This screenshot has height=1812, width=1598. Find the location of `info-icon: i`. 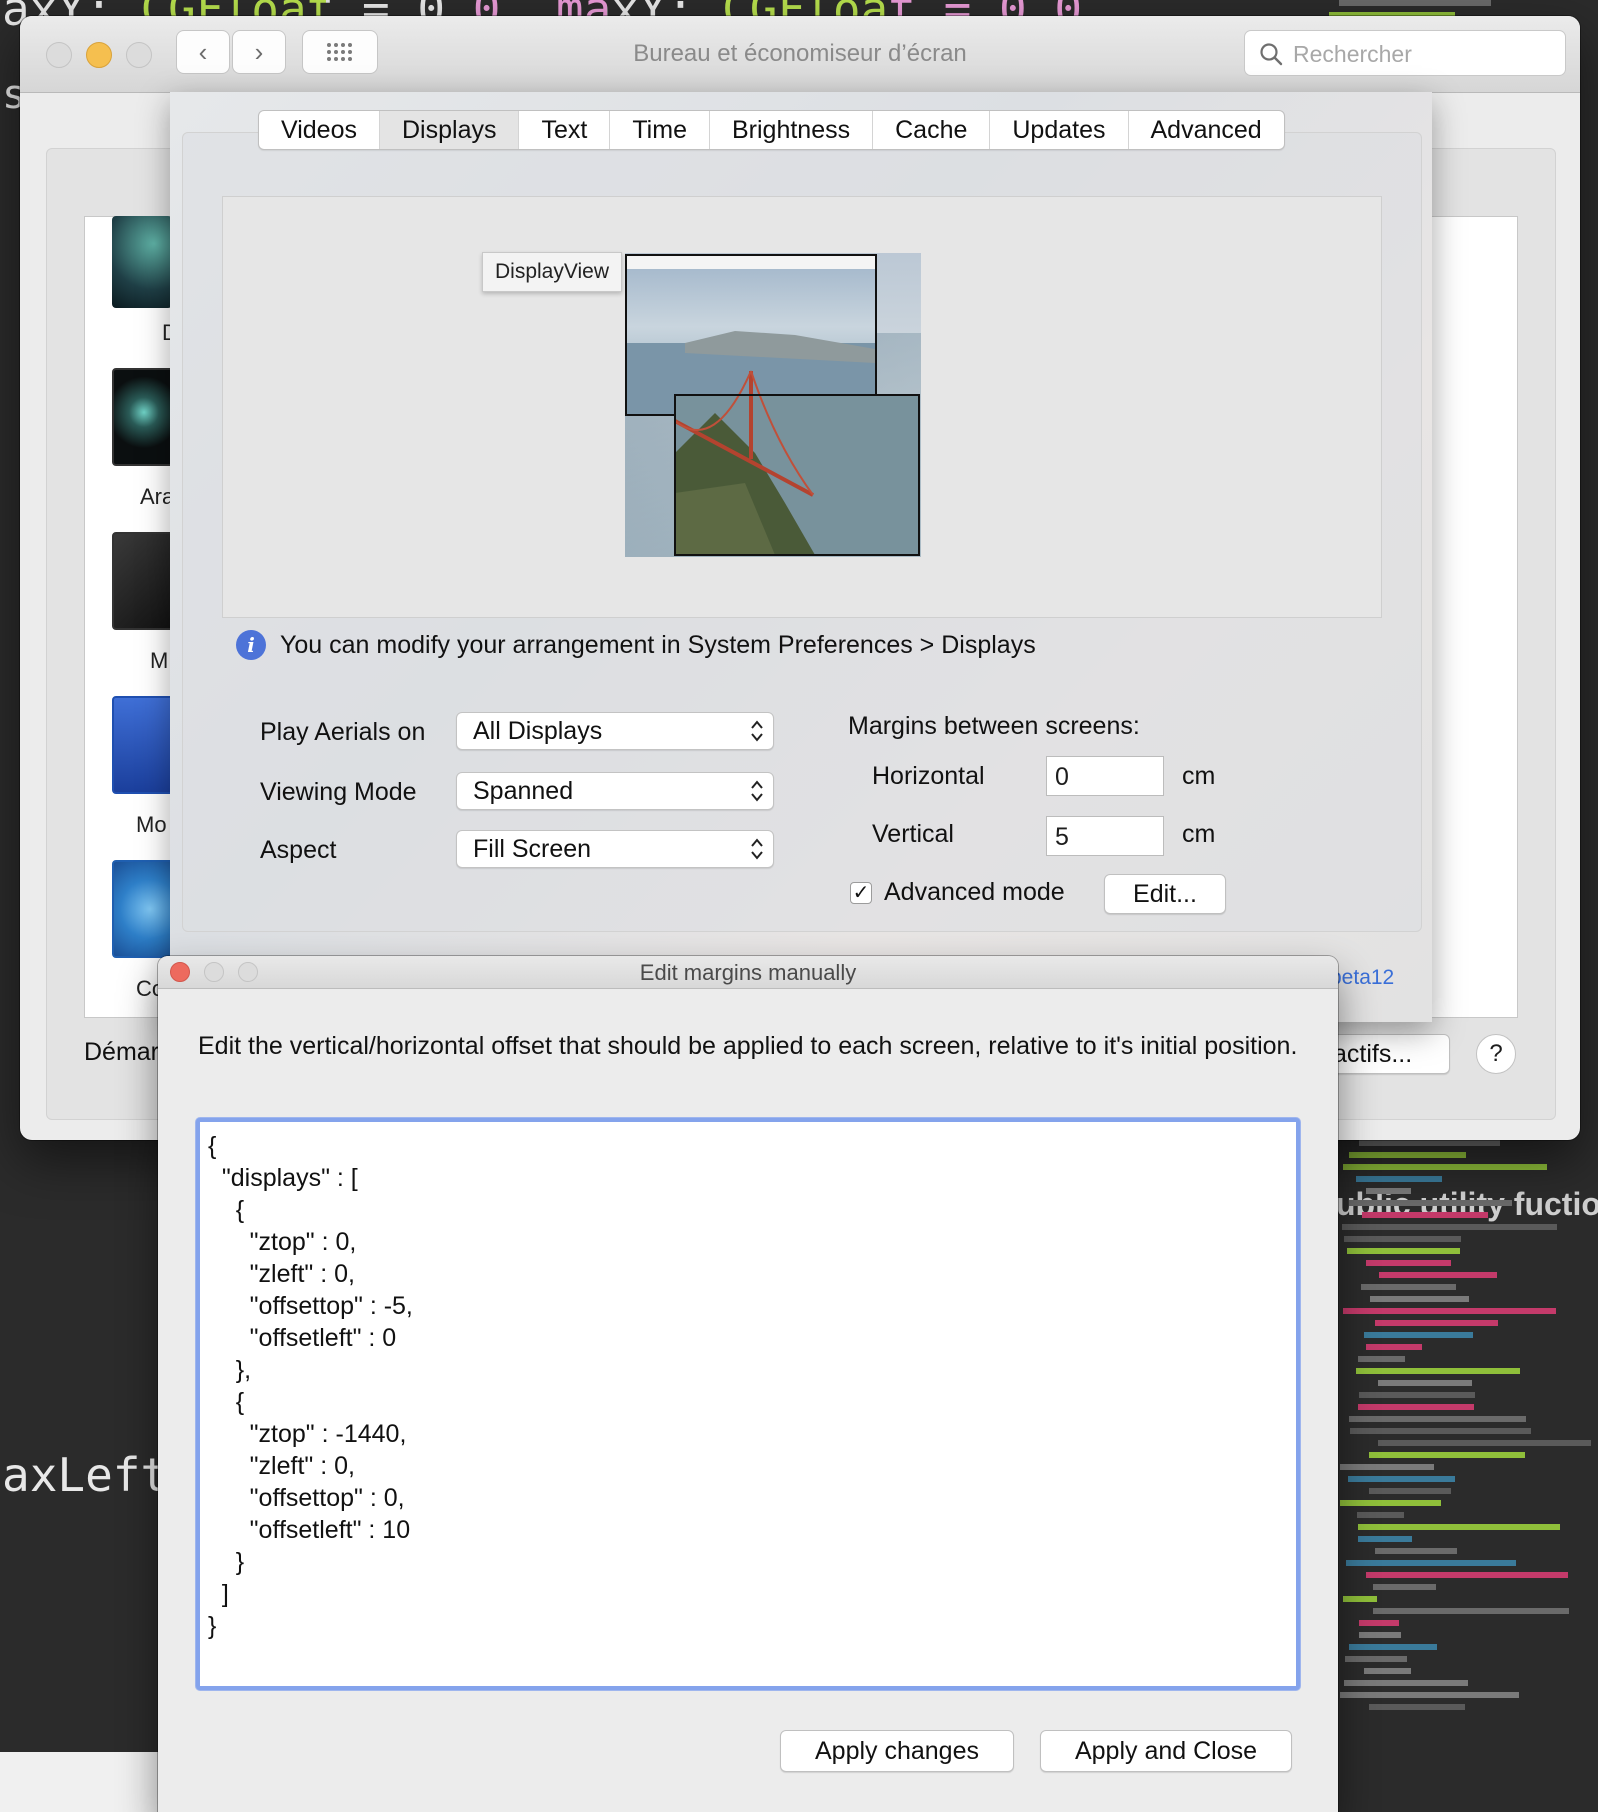

info-icon: i is located at coordinates (251, 645).